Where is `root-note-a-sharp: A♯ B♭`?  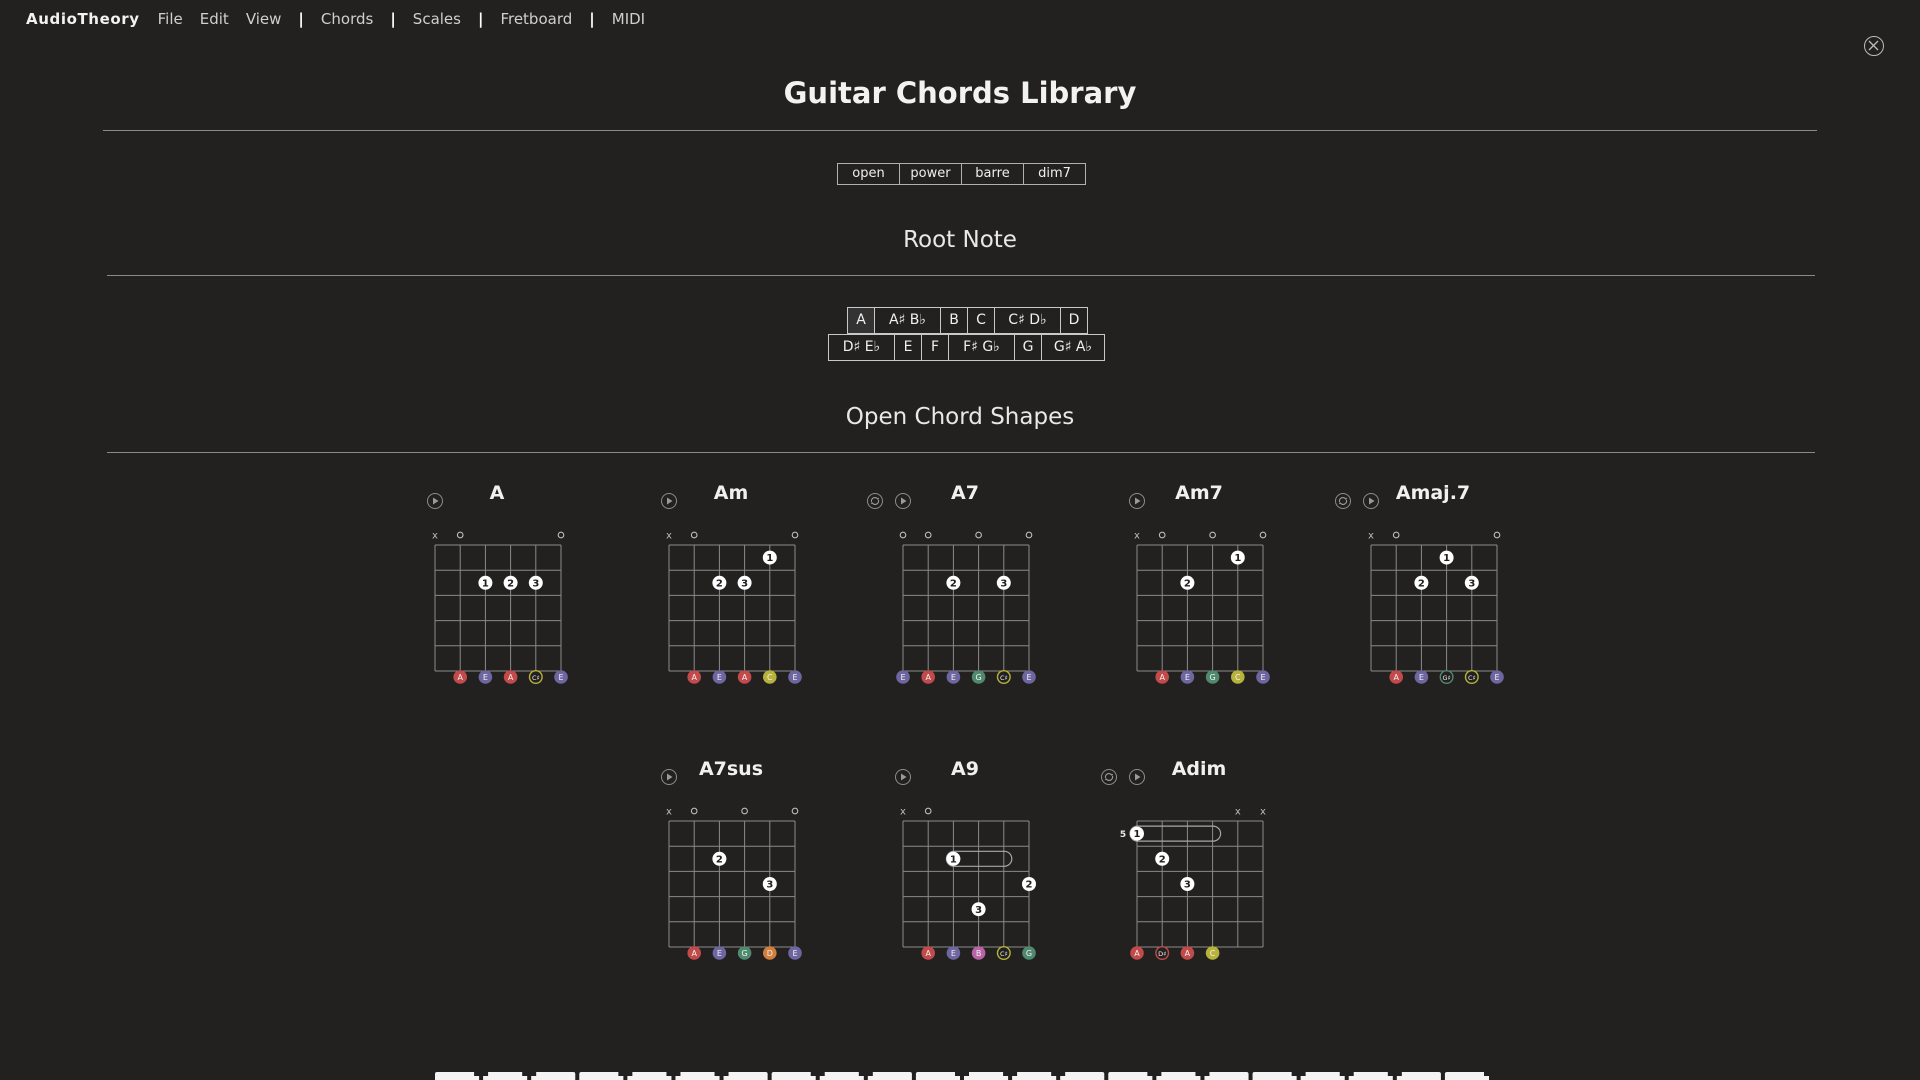
root-note-a-sharp: A♯ B♭ is located at coordinates (908, 320).